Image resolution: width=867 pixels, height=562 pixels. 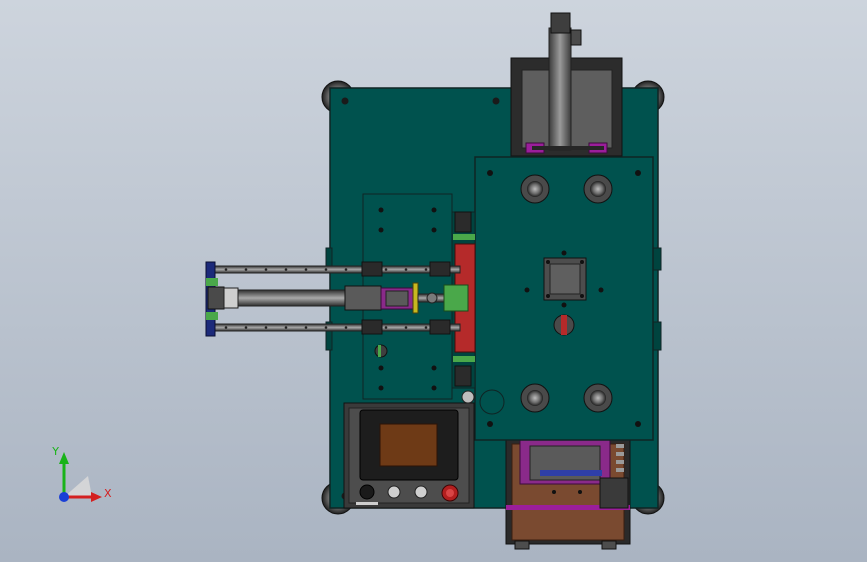 What do you see at coordinates (492, 402) in the screenshot?
I see `round-cover` at bounding box center [492, 402].